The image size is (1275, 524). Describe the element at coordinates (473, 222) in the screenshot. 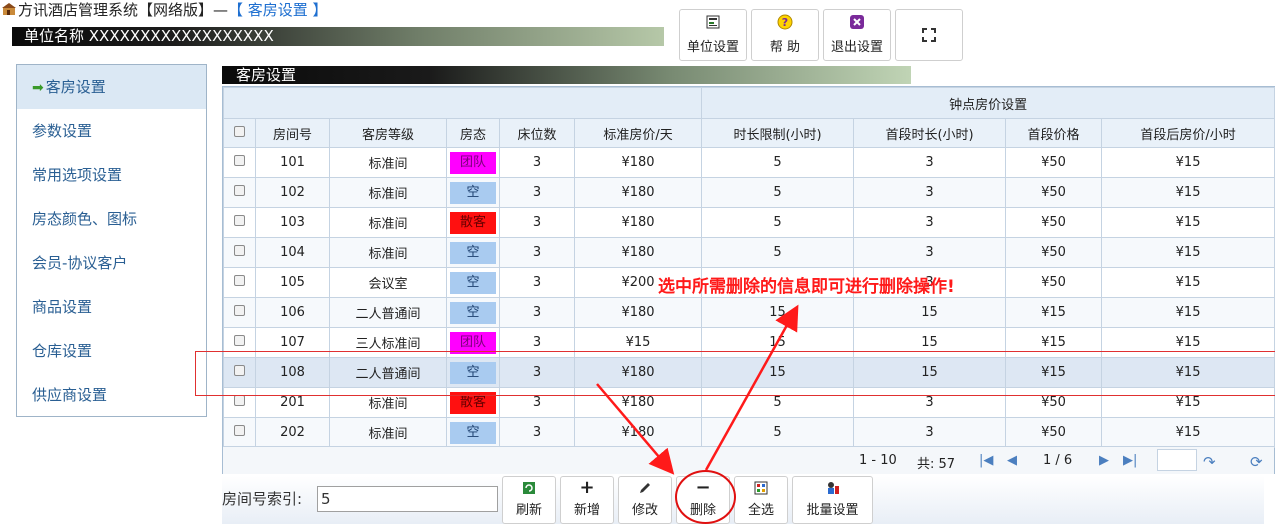

I see `status-badge: 散客` at that location.